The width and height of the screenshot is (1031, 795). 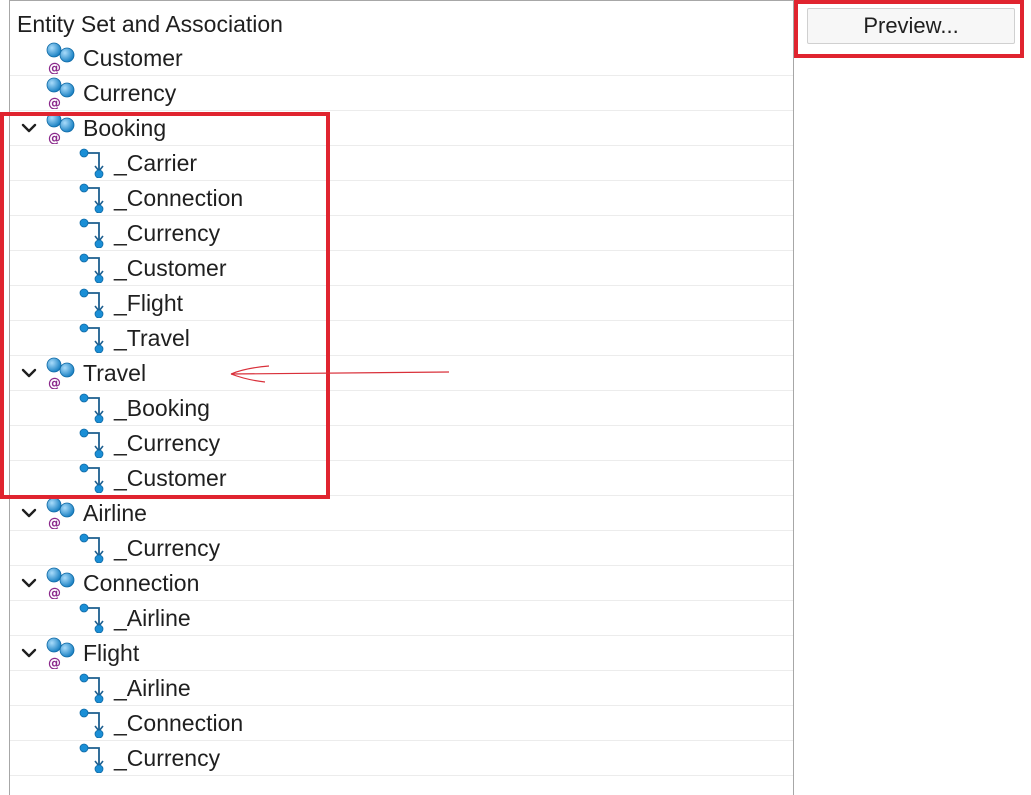 I want to click on tree-item-label: Customer, so click(x=133, y=58).